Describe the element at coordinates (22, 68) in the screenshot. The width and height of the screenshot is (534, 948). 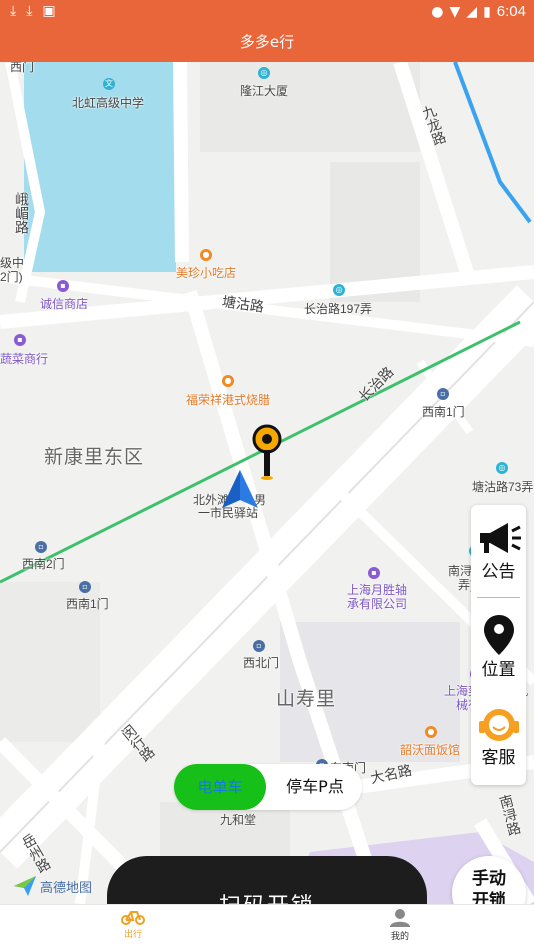
I see `map-label: 西门` at that location.